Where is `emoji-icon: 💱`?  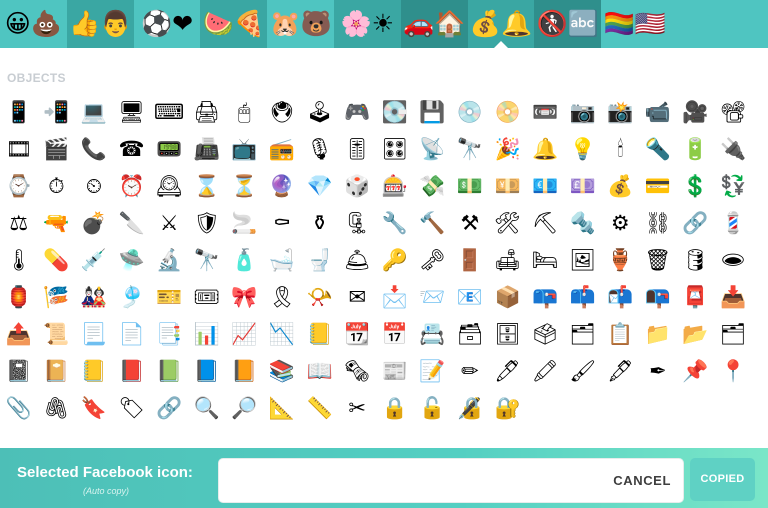 emoji-icon: 💱 is located at coordinates (733, 186).